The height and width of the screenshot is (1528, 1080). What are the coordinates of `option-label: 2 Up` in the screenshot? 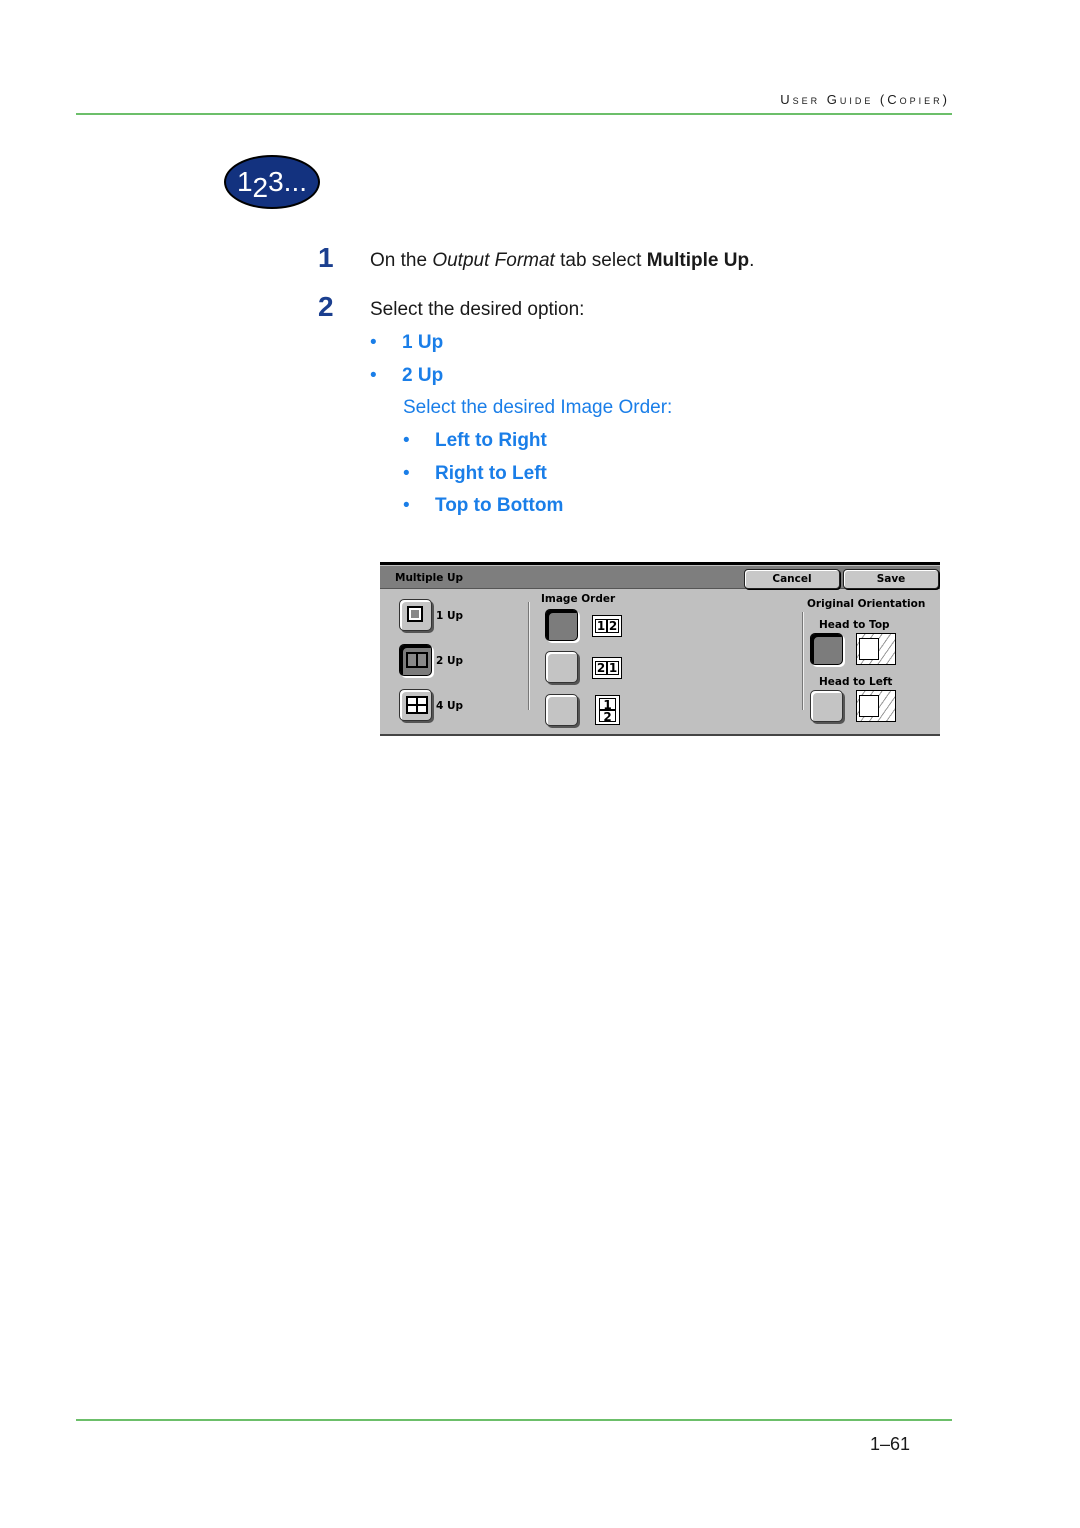 It's located at (423, 375).